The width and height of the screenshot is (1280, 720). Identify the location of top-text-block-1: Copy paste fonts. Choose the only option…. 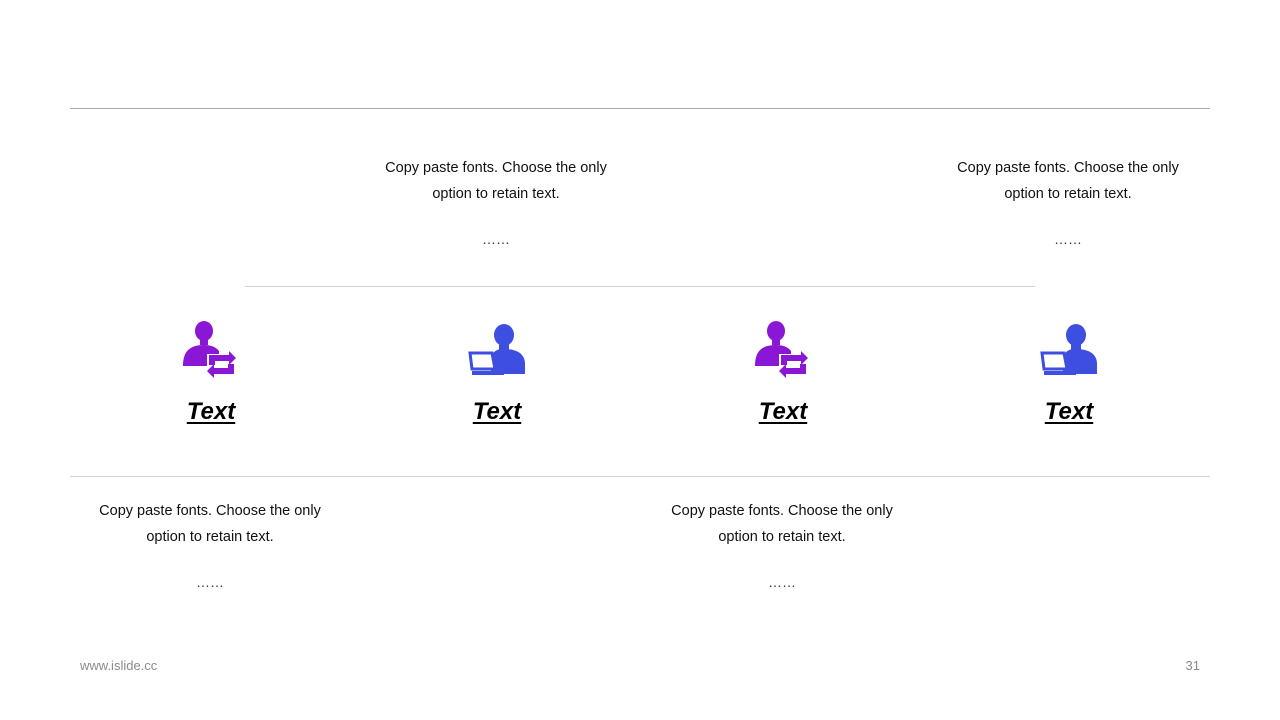
(496, 205).